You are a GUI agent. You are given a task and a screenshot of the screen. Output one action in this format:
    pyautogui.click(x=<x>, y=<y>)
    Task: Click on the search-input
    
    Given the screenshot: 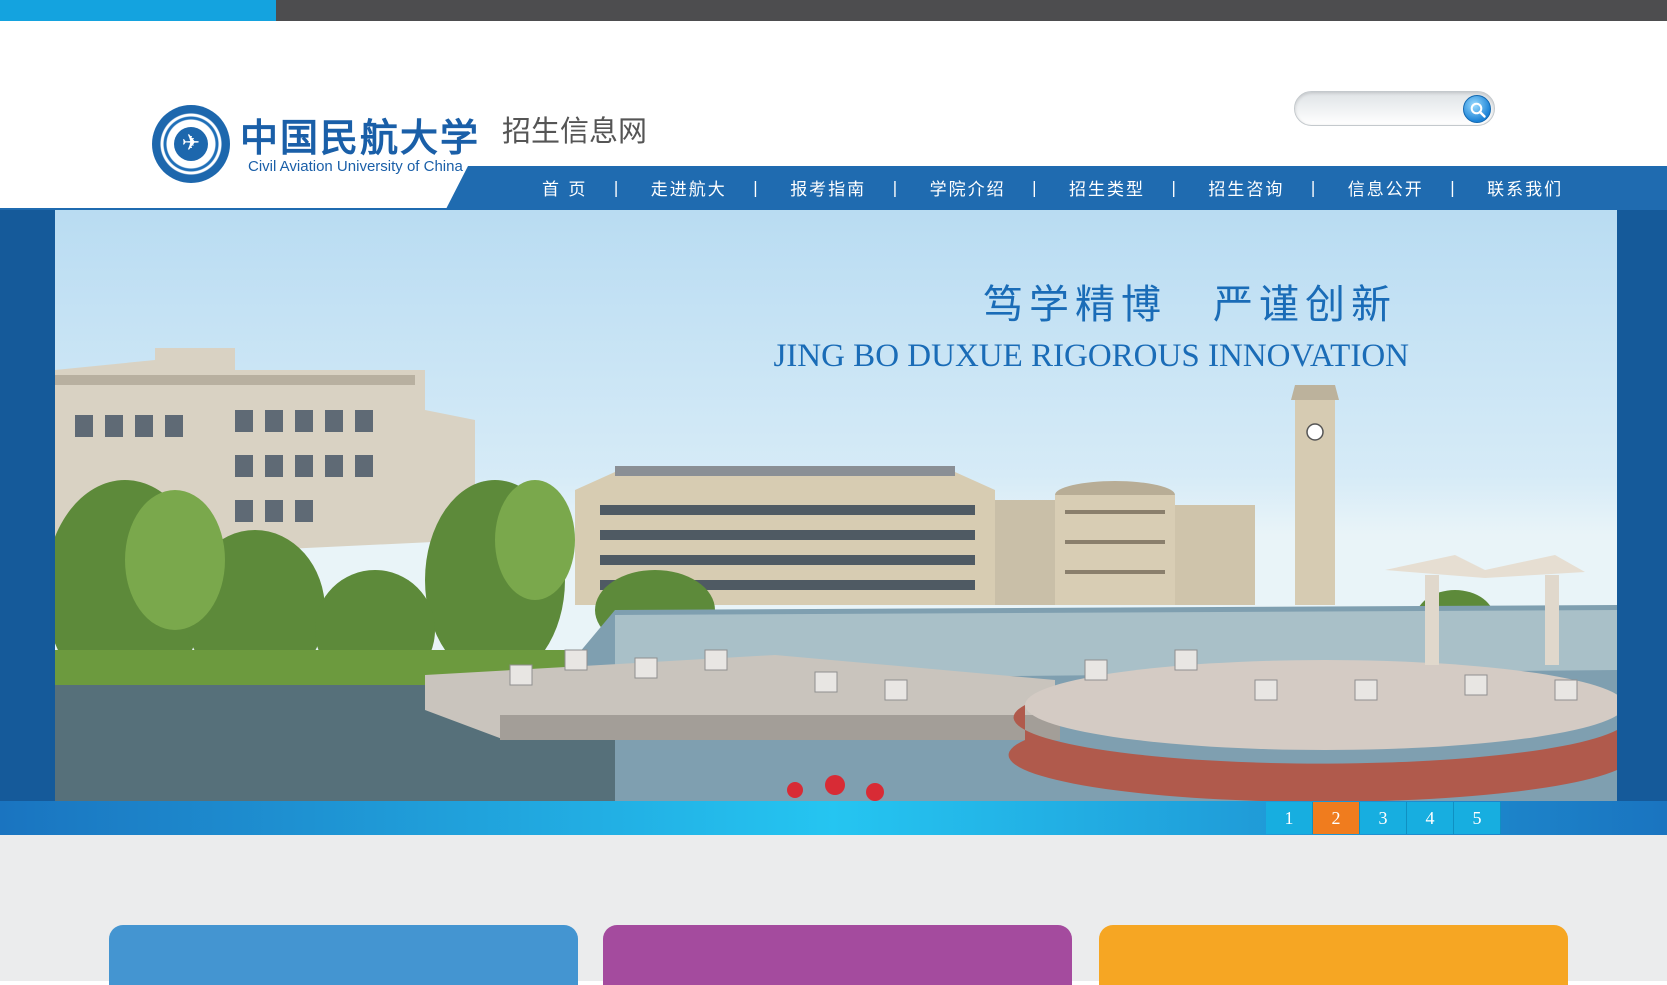 What is the action you would take?
    pyautogui.click(x=1380, y=109)
    